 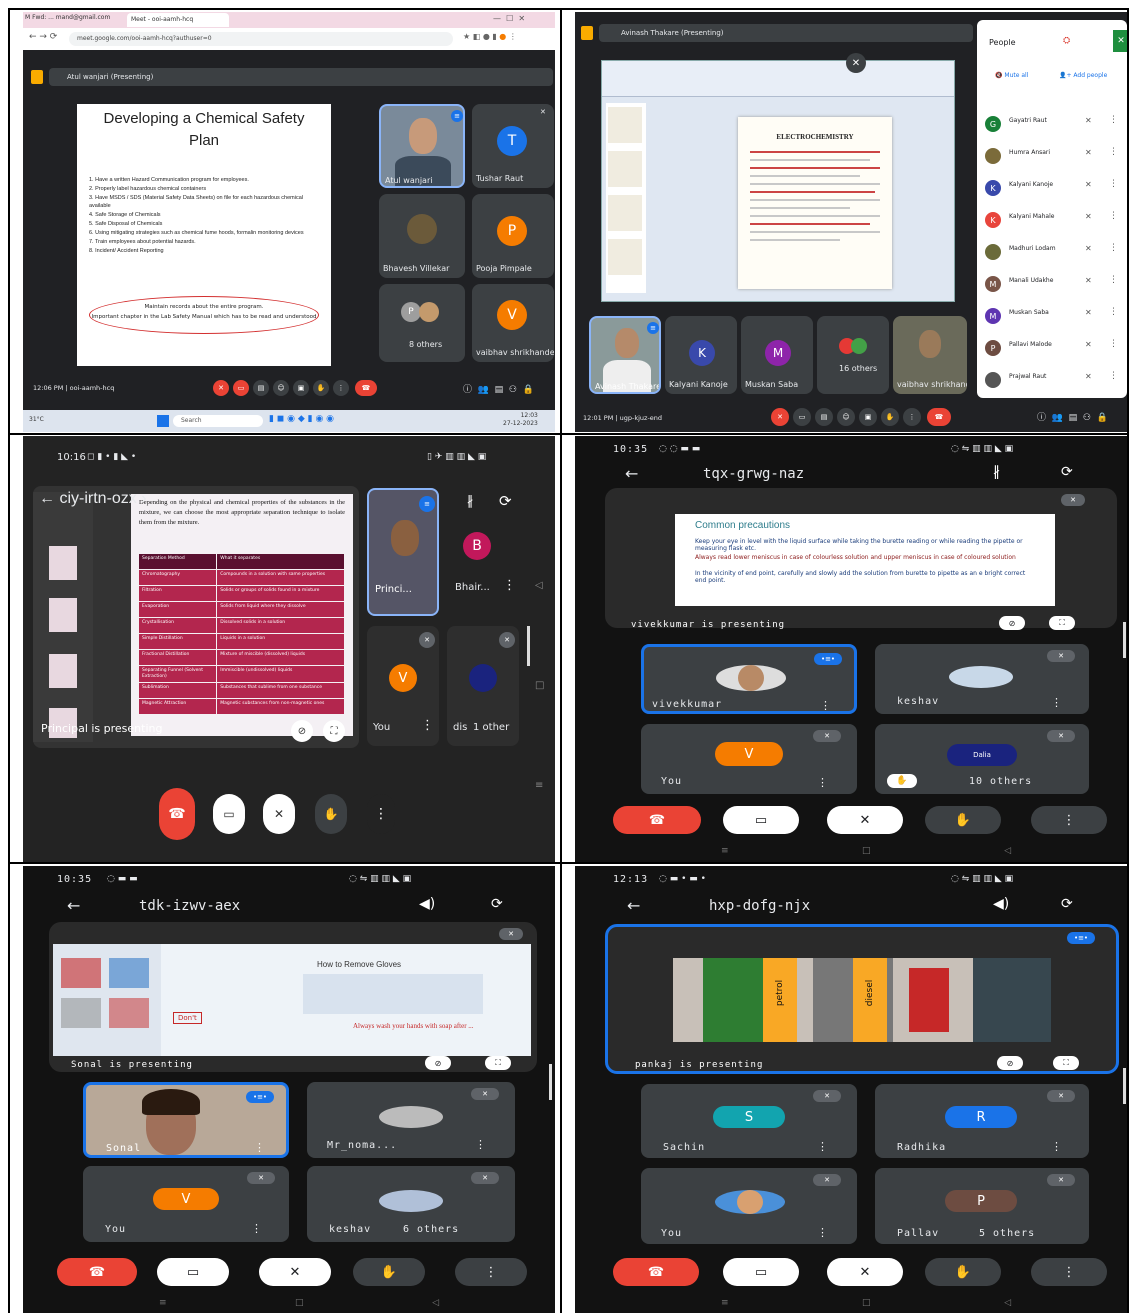 I want to click on participant-tile: ✕ dis 1 other, so click(x=483, y=686).